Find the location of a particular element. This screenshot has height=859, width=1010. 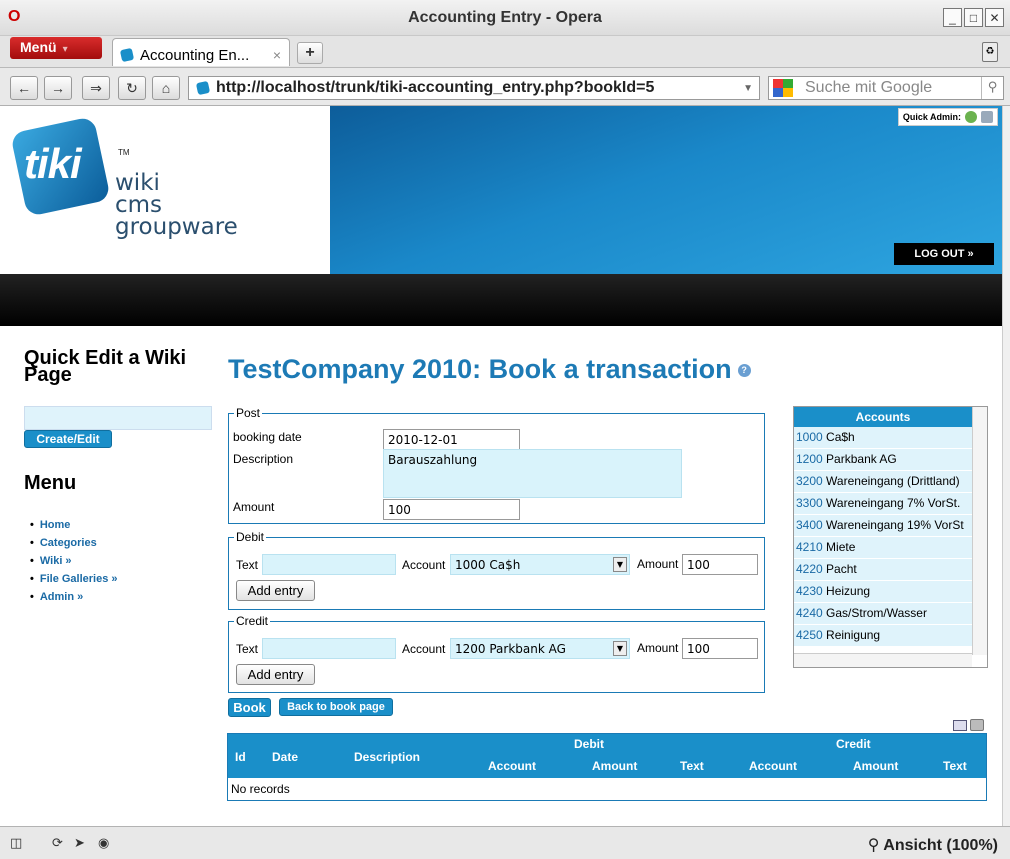

home-icon: ⌂ is located at coordinates (166, 88).